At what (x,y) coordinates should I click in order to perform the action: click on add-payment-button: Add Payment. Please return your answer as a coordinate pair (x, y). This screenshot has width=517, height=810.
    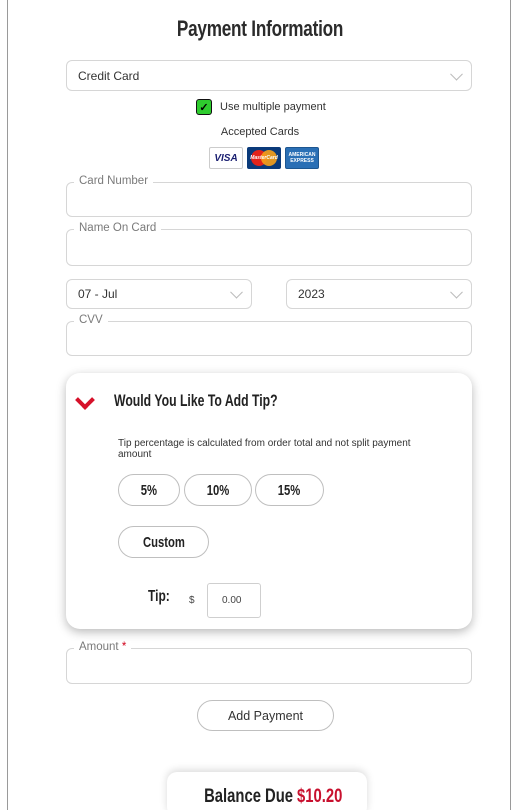
    Looking at the image, I should click on (265, 715).